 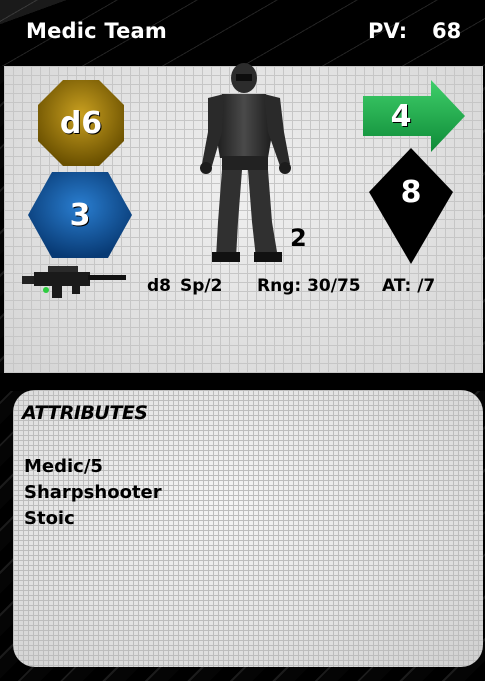 What do you see at coordinates (388, 31) in the screenshot?
I see `point-value-label: PV:` at bounding box center [388, 31].